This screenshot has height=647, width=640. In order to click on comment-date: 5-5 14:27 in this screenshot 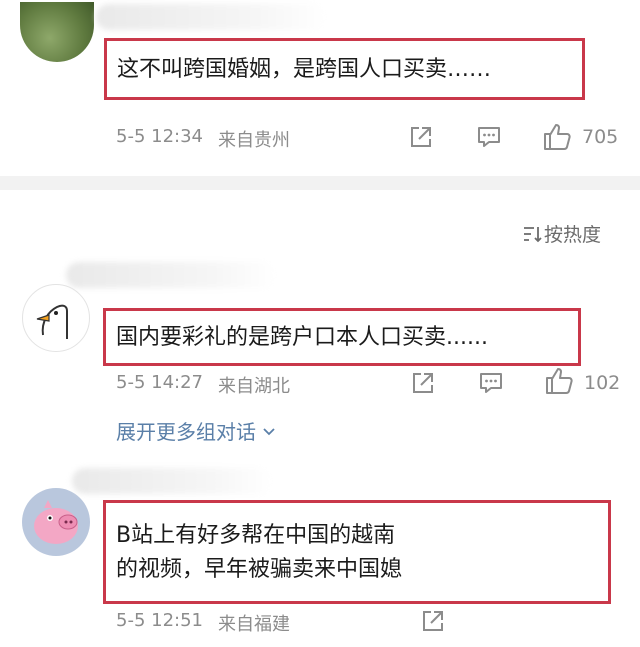, I will do `click(159, 382)`.